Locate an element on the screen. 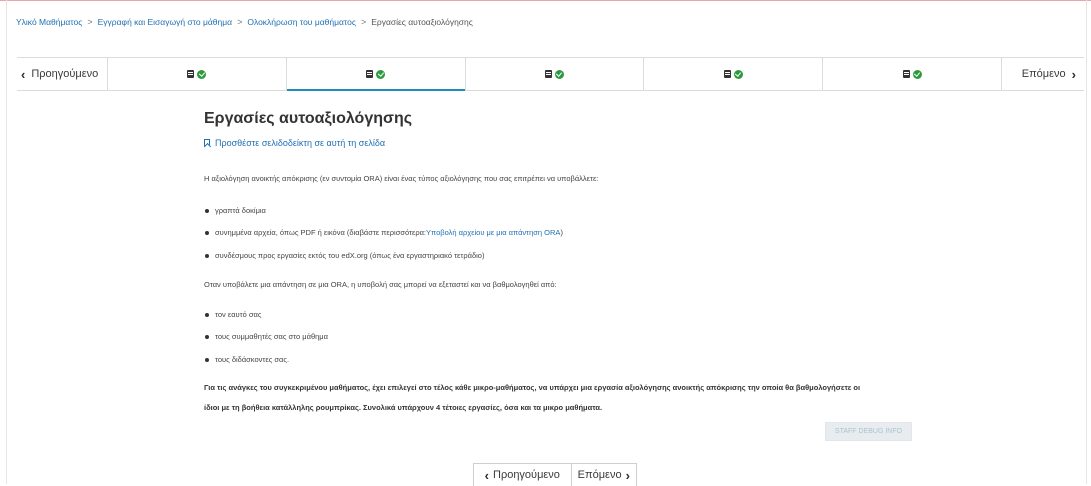 This screenshot has height=486, width=1091. list-item-text: τους συμμαθητές σας στο μάθημα is located at coordinates (271, 336).